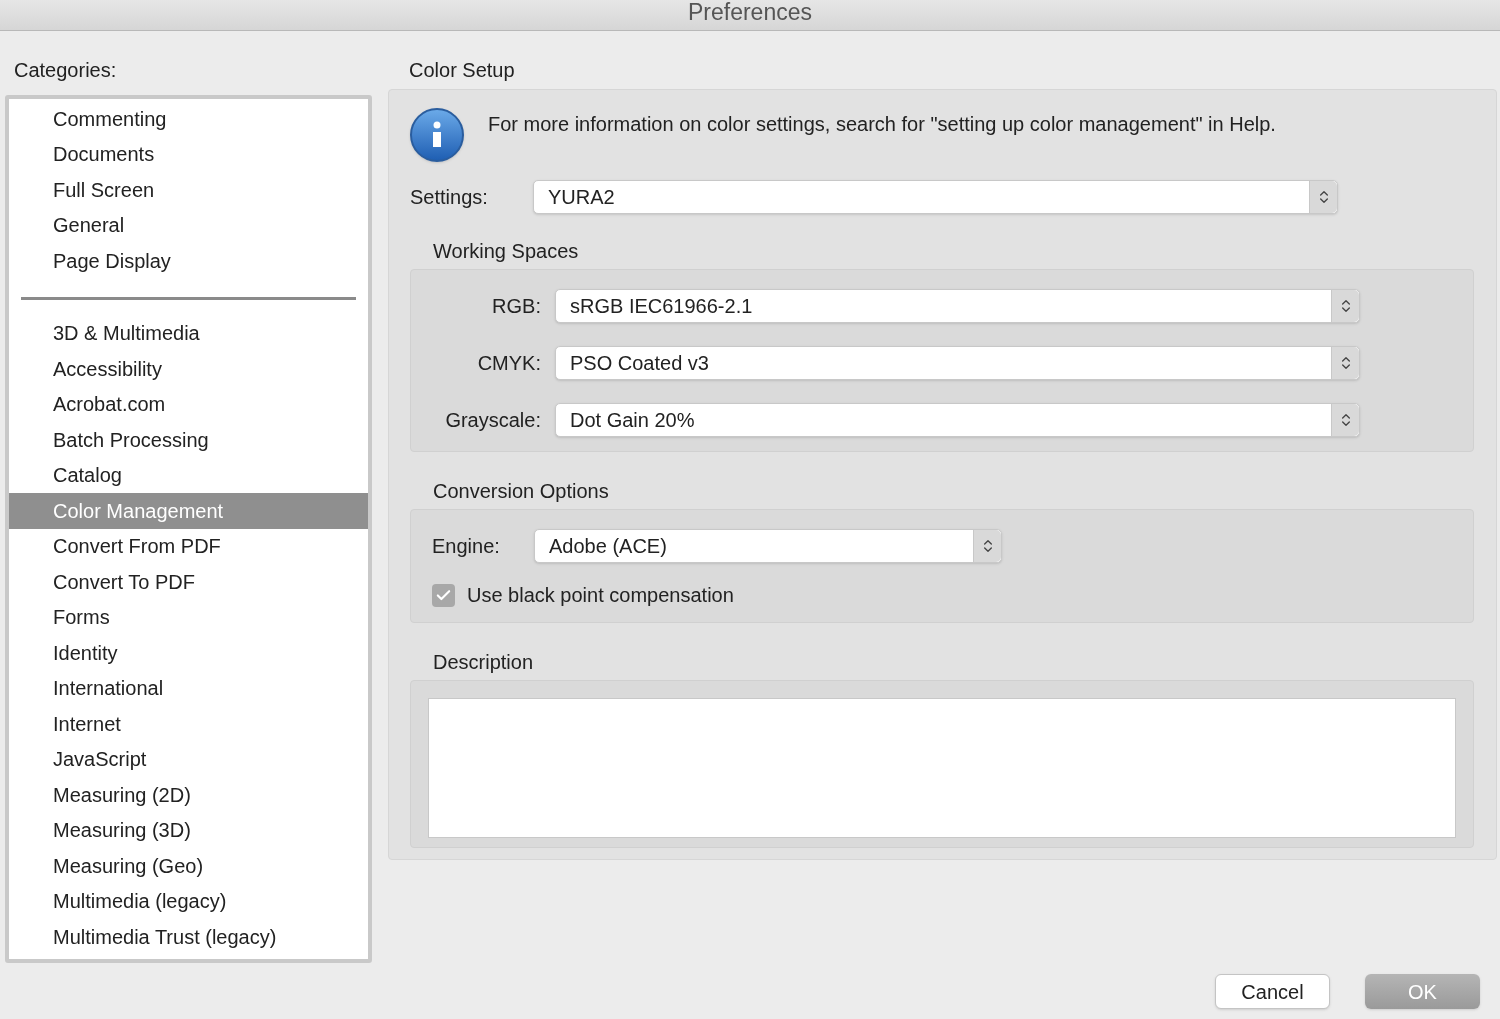 Image resolution: width=1500 pixels, height=1019 pixels. What do you see at coordinates (188, 475) in the screenshot?
I see `category-item: Catalog` at bounding box center [188, 475].